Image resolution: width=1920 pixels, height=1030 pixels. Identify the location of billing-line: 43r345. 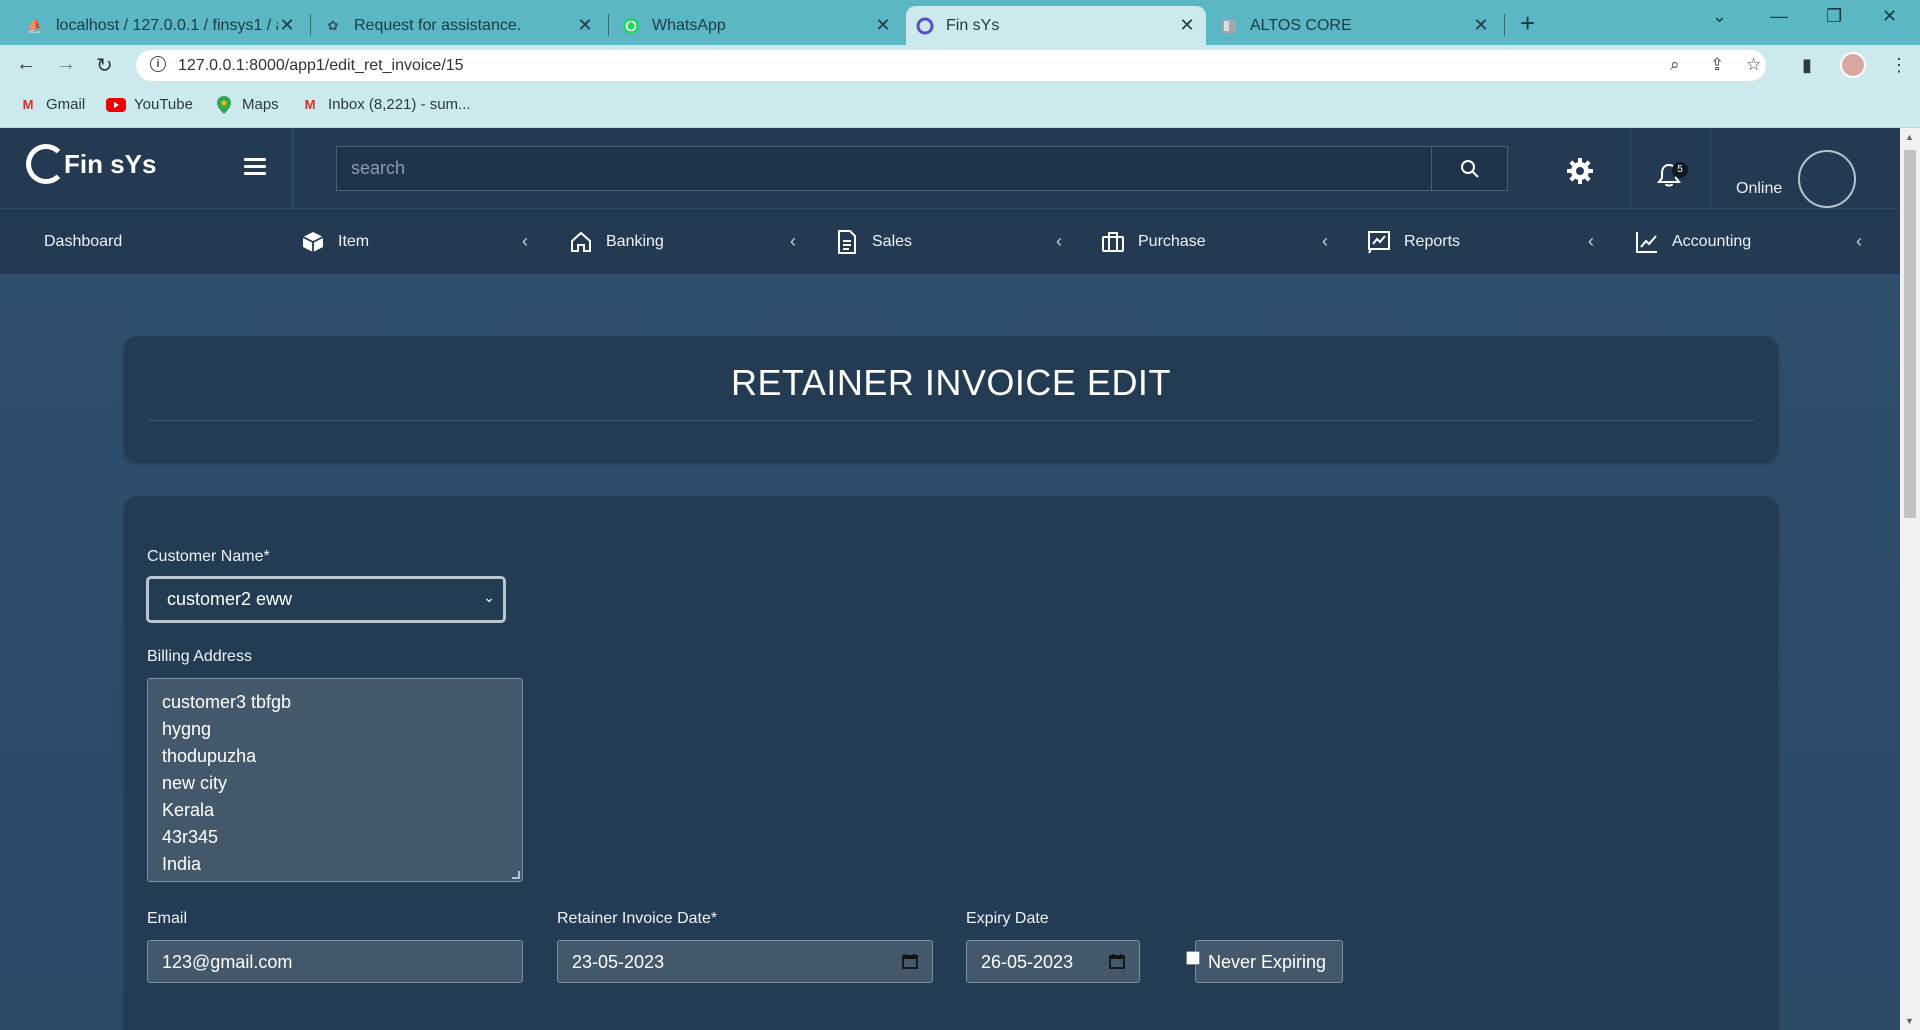
(190, 837).